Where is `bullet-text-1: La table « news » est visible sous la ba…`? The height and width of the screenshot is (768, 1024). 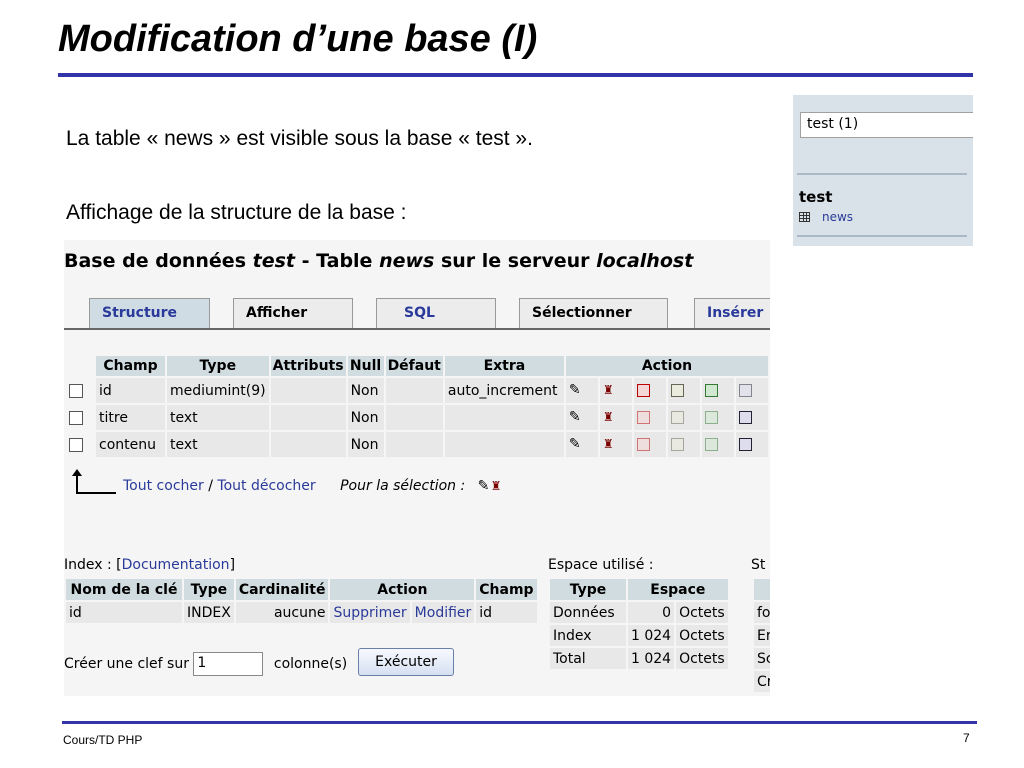
bullet-text-1: La table « news » est visible sous la ba… is located at coordinates (299, 138).